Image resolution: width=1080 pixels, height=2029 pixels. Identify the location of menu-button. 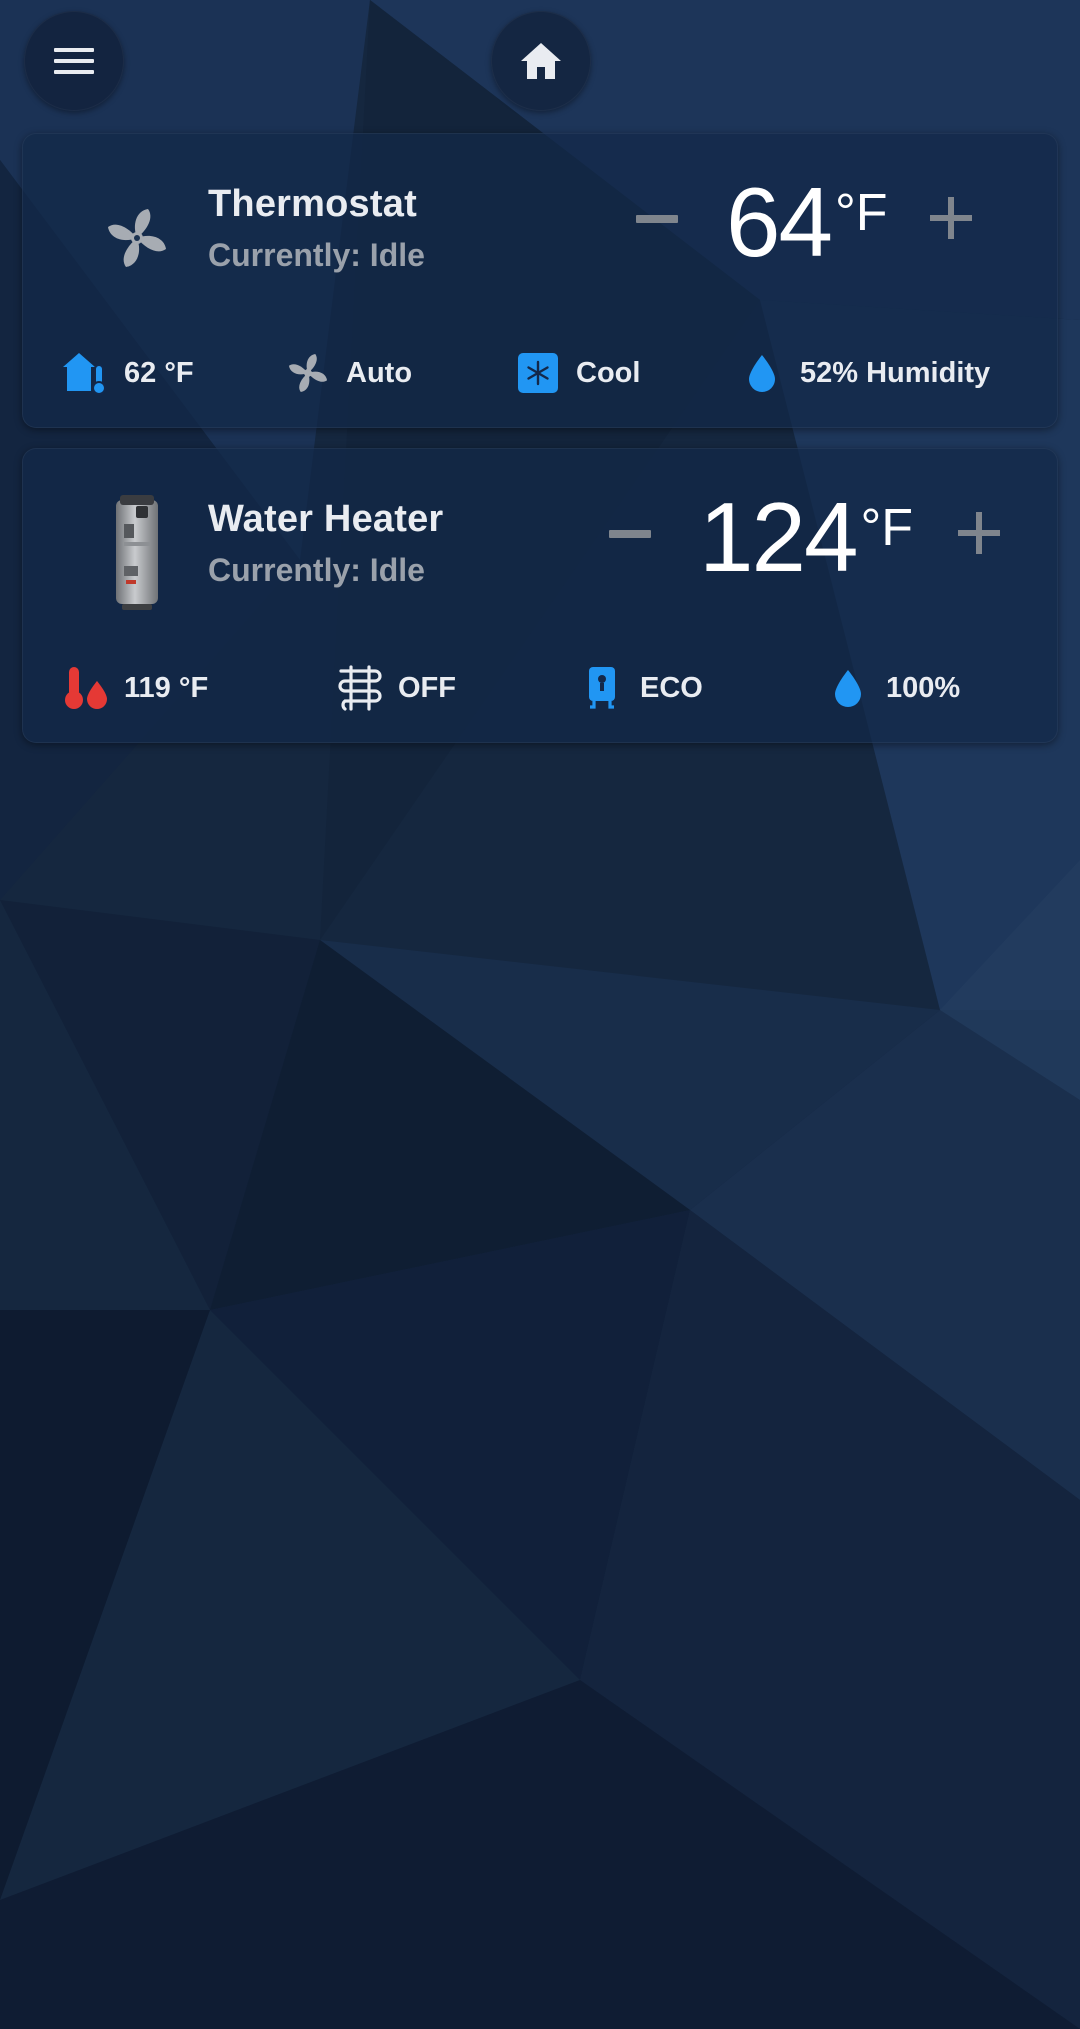
(74, 61).